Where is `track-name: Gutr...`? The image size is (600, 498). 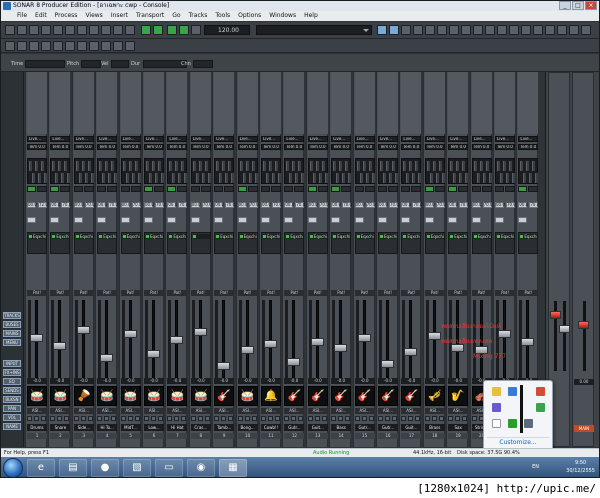 track-name: Gutr... is located at coordinates (294, 427).